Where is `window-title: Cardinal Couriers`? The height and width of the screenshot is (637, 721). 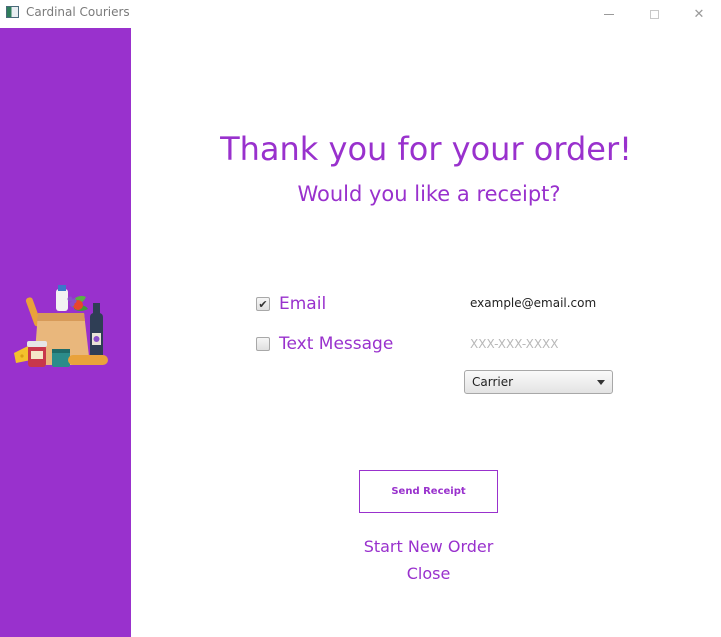 window-title: Cardinal Couriers is located at coordinates (78, 12).